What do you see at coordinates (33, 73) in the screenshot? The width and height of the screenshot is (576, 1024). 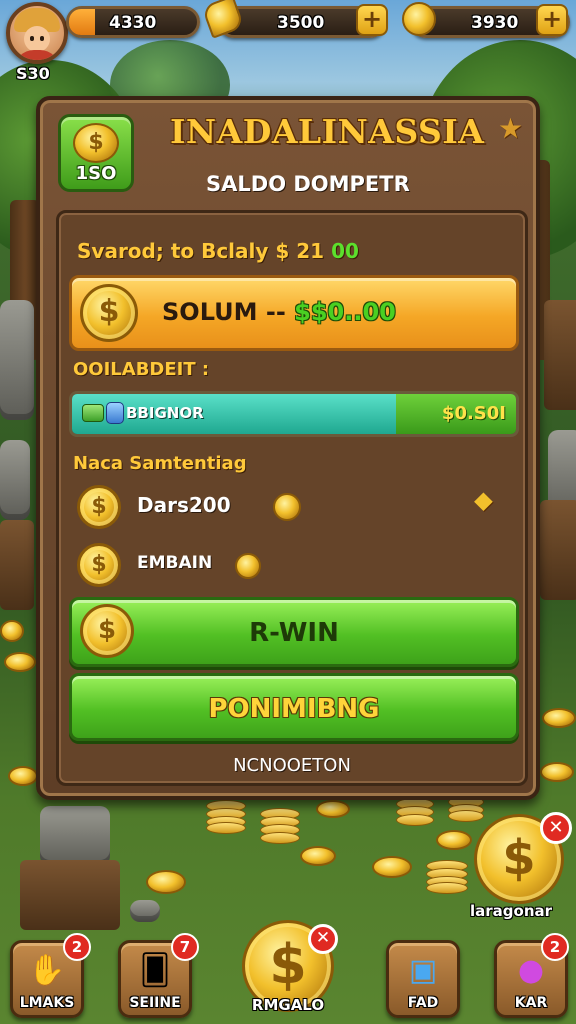 I see `player-level: S30` at bounding box center [33, 73].